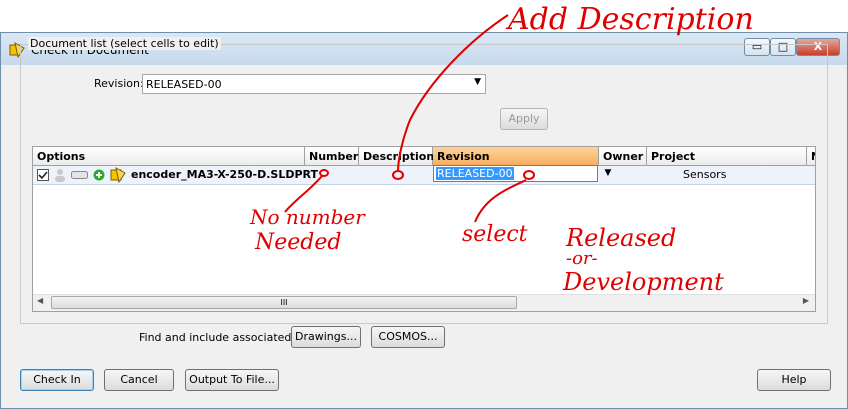  Describe the element at coordinates (643, 282) in the screenshot. I see `annotation-development: Development` at that location.